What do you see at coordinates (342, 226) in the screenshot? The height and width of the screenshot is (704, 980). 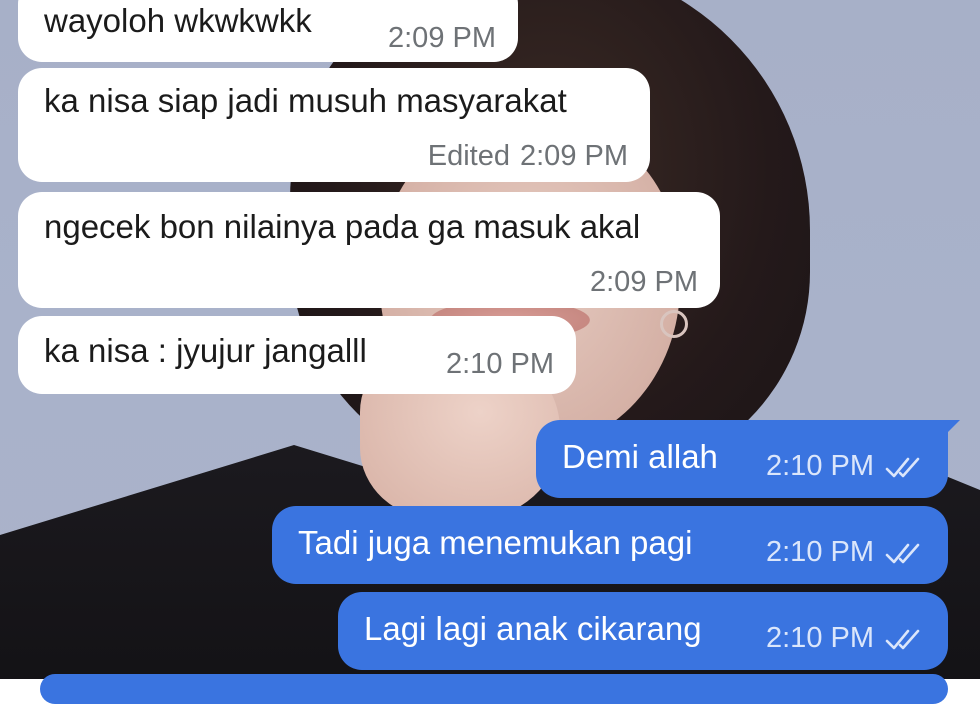 I see `message-text: ngecek bon nilainya pada ga masuk akal` at bounding box center [342, 226].